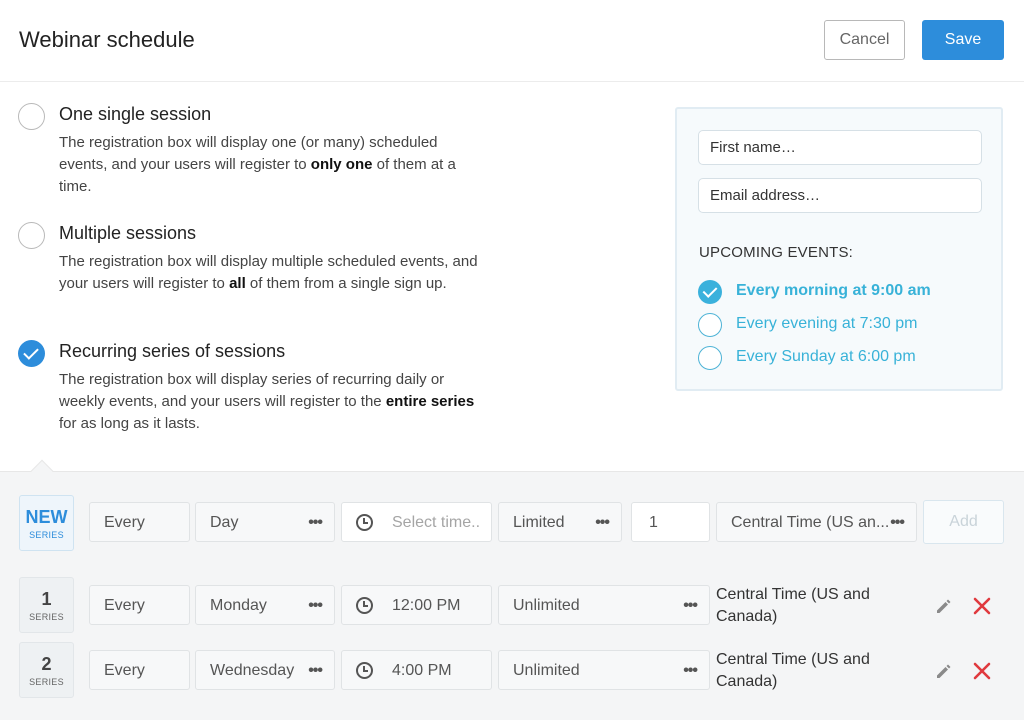 This screenshot has height=720, width=1024. I want to click on option-title: One single session, so click(135, 114).